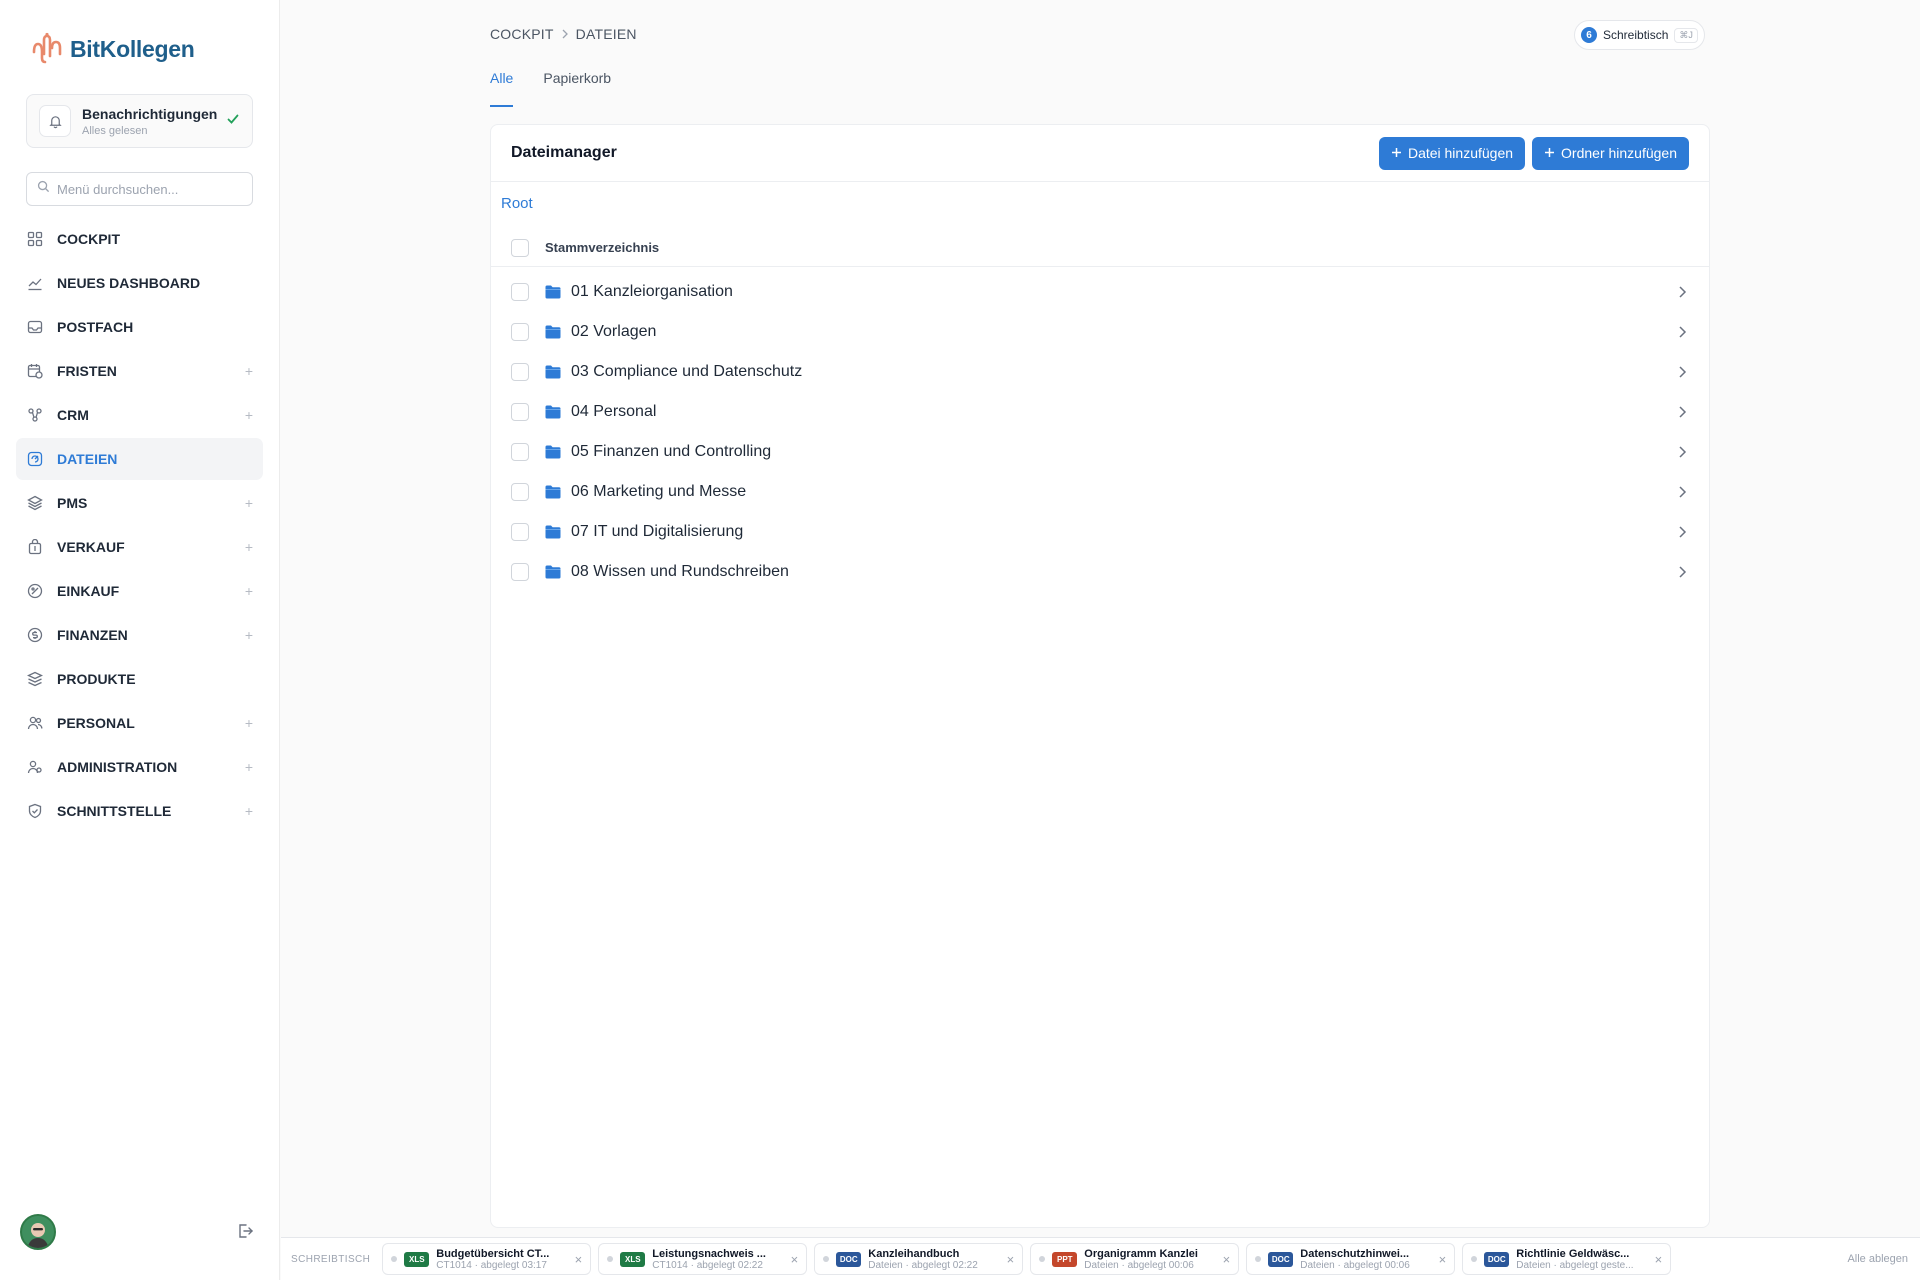 The image size is (1920, 1280). Describe the element at coordinates (139, 591) in the screenshot. I see `sidebar-item-einkauf: EINKAUF +` at that location.